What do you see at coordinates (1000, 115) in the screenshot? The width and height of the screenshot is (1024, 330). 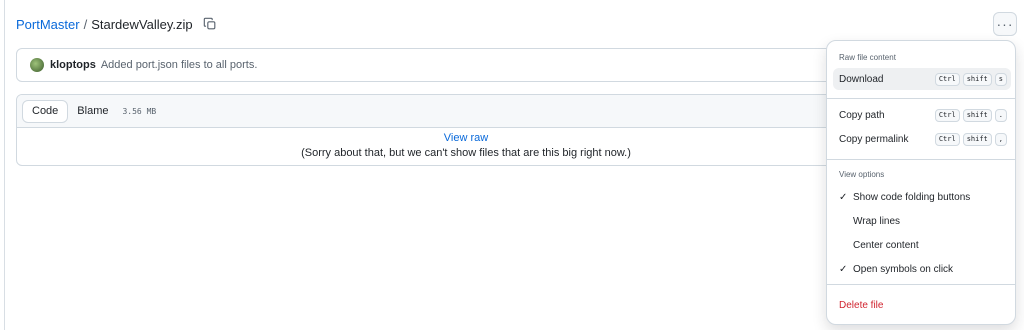 I see `shortcut-key: .` at bounding box center [1000, 115].